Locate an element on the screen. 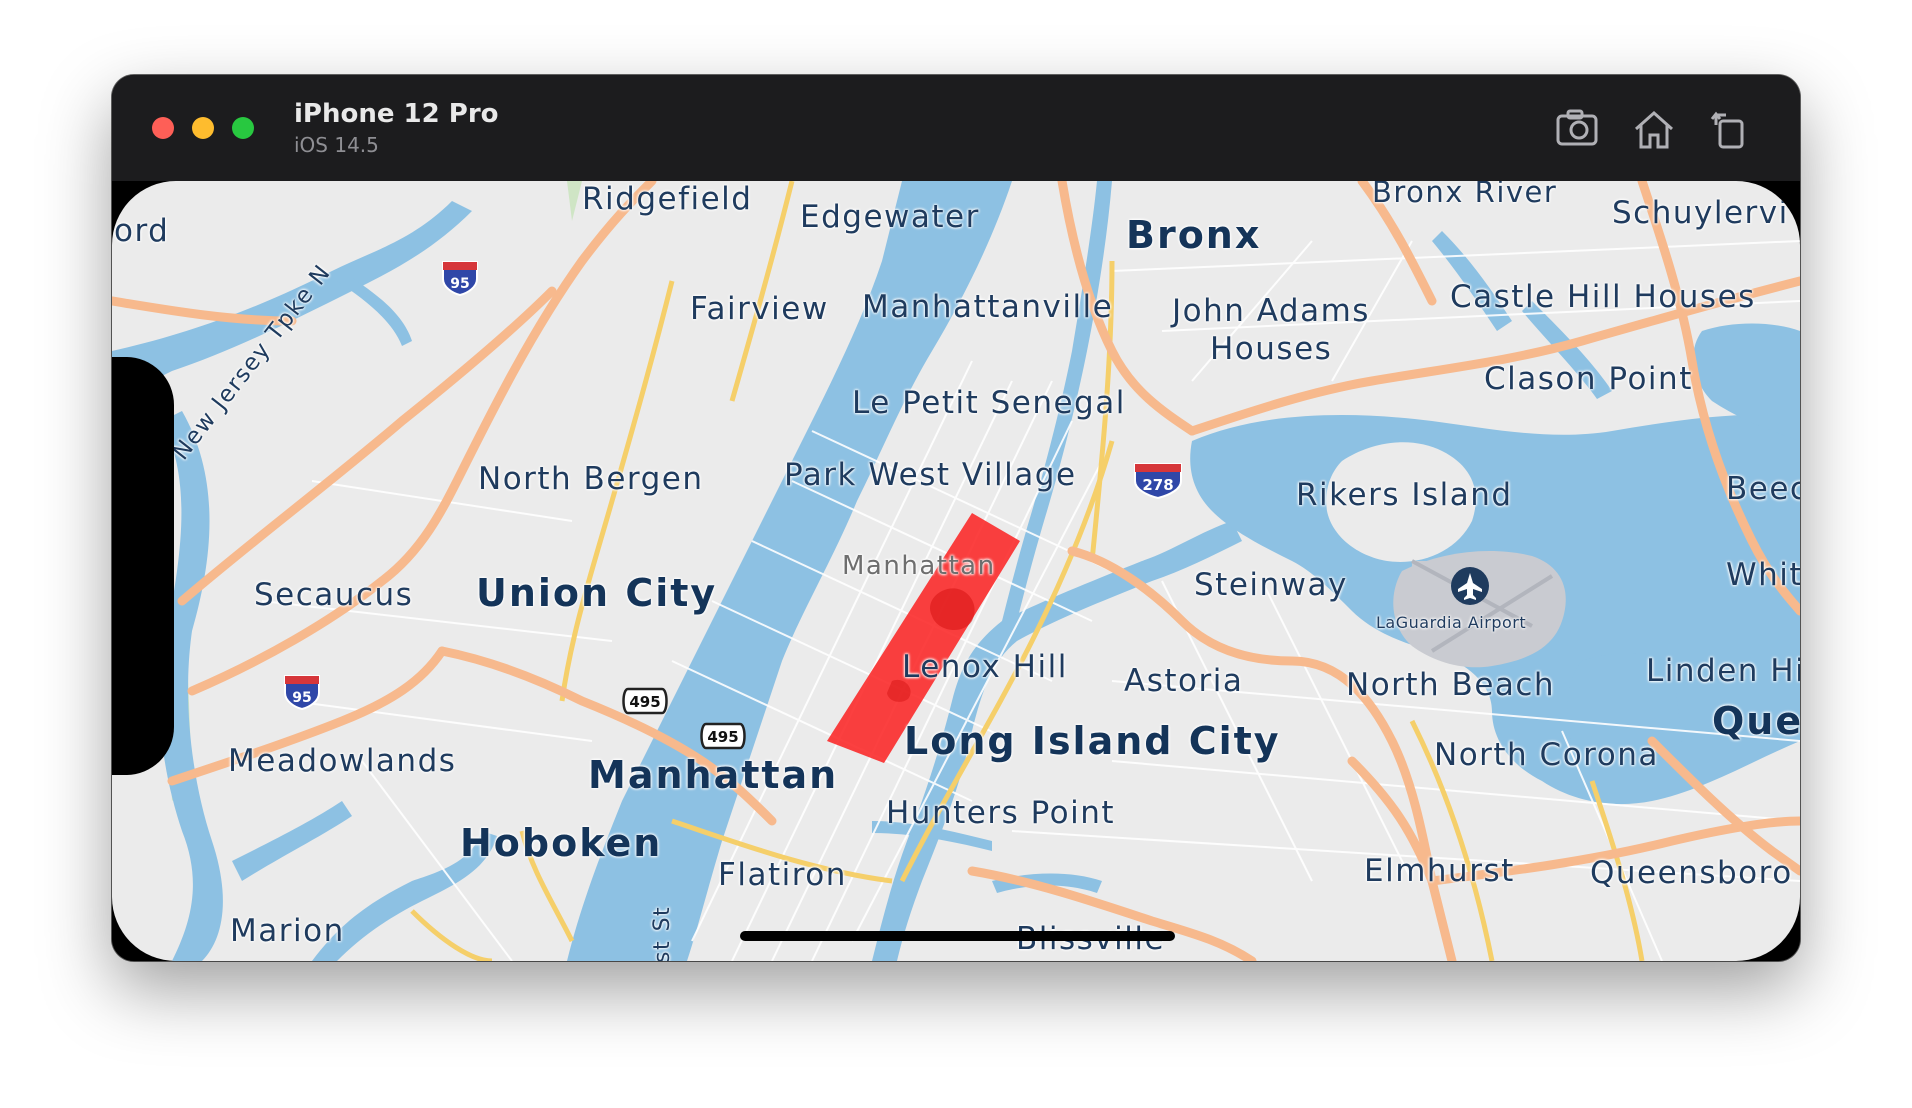 The image size is (1912, 1108). label-manhattan-small: Manhattan is located at coordinates (919, 566).